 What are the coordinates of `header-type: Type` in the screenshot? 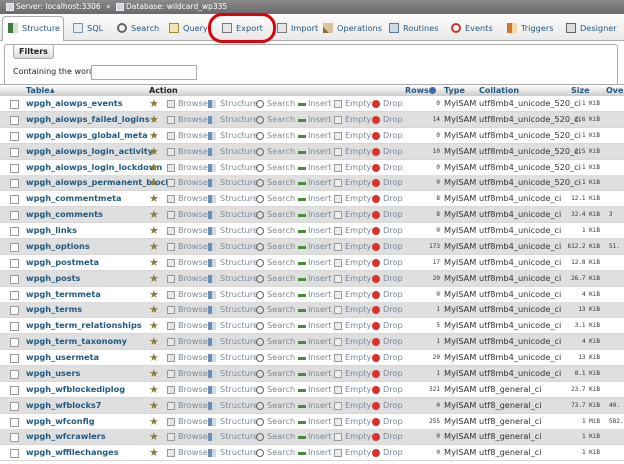 It's located at (454, 90).